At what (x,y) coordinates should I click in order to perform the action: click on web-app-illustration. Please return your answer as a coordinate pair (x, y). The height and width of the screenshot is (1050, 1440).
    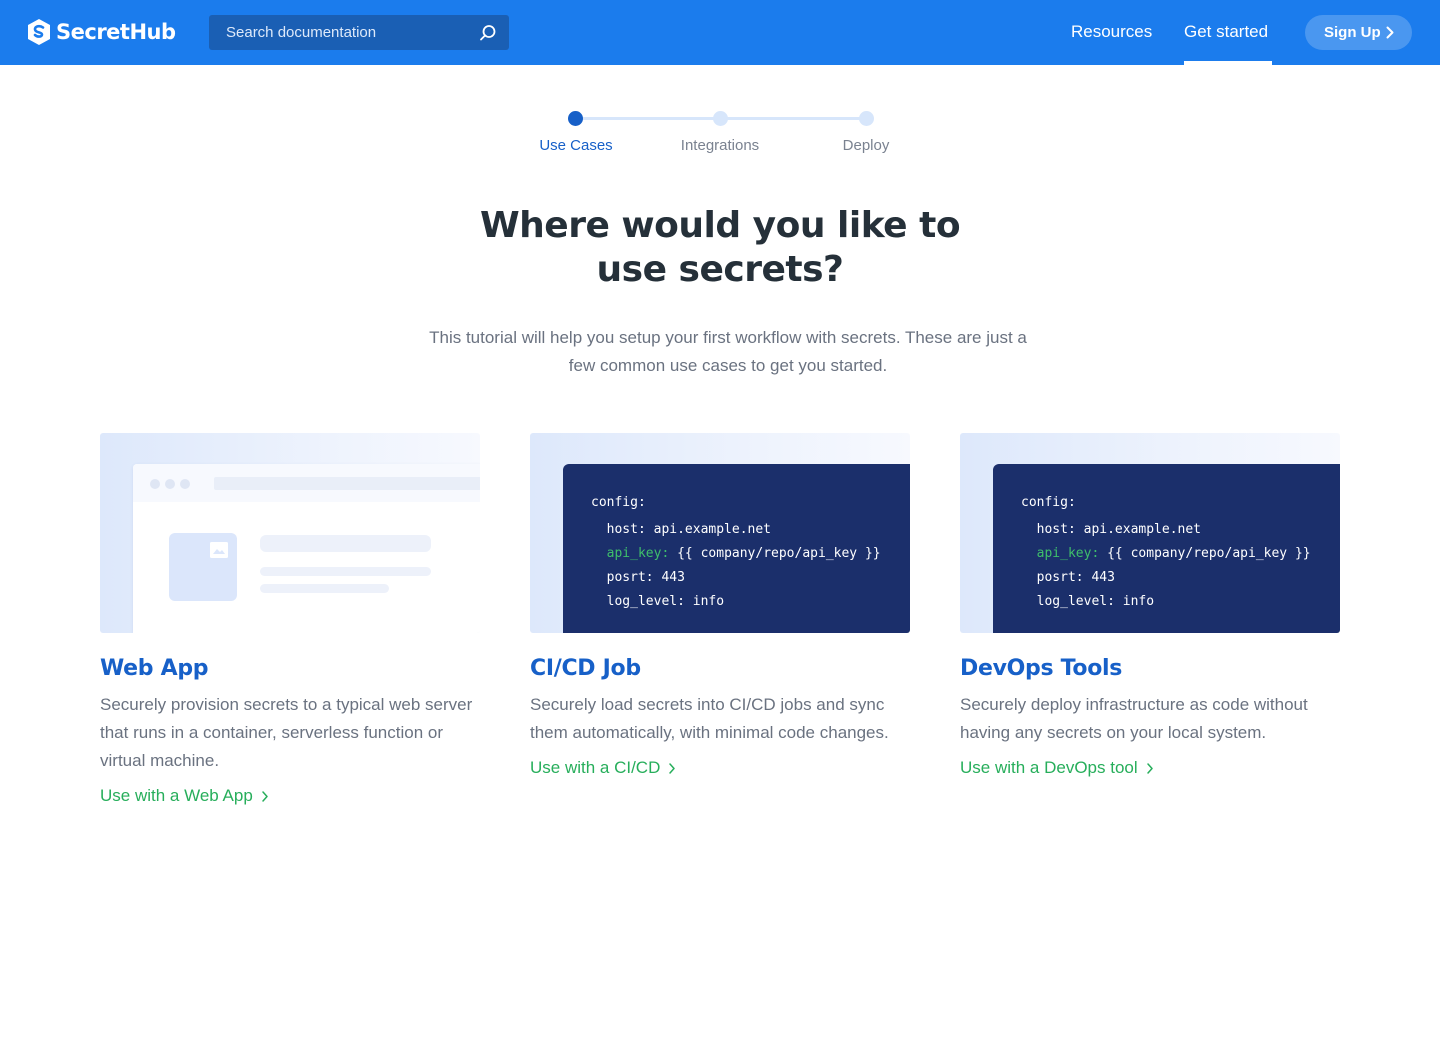
    Looking at the image, I should click on (290, 533).